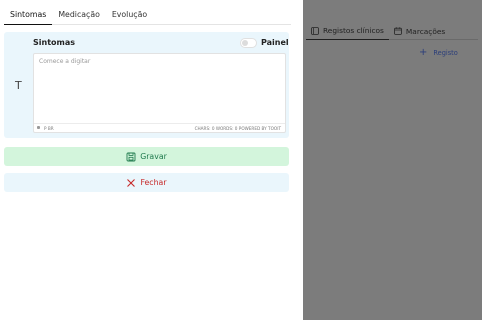 The width and height of the screenshot is (482, 320). I want to click on side-panel-tabs: Registos clínicos Marcações, so click(392, 31).